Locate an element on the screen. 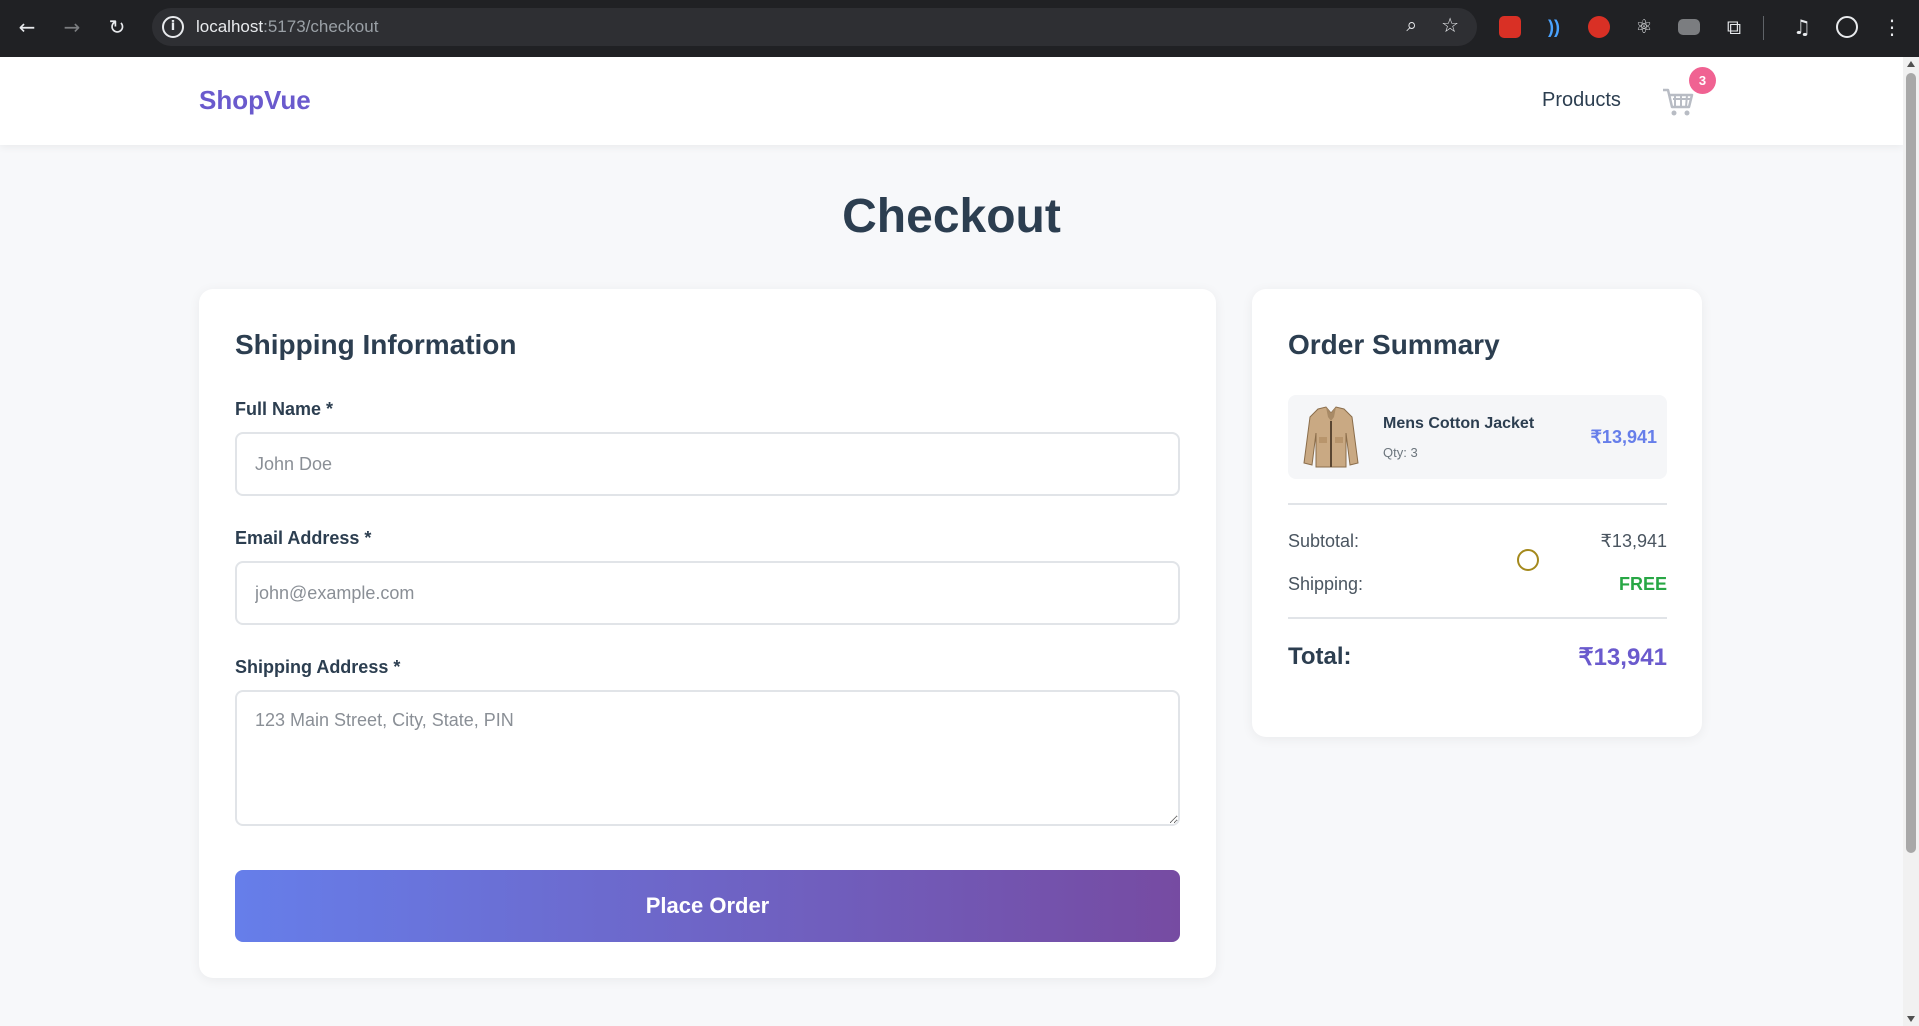  total-label: Total: is located at coordinates (1320, 656).